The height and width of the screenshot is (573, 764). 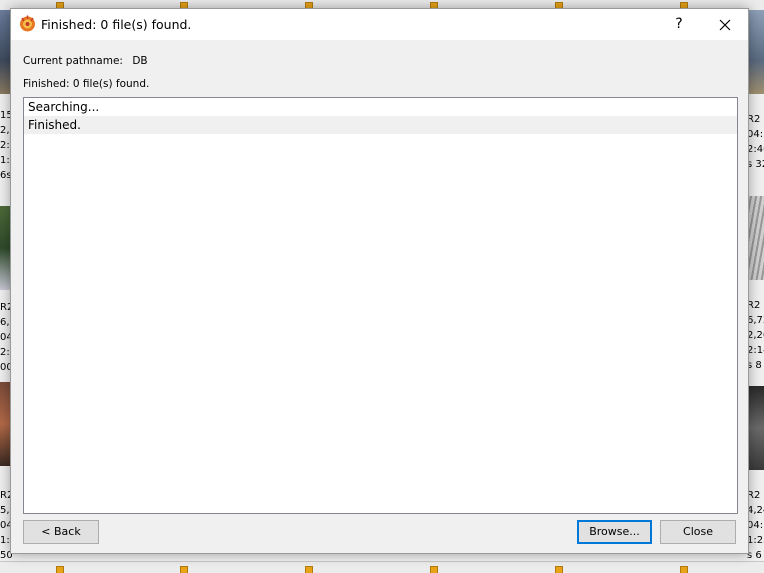 What do you see at coordinates (679, 24) in the screenshot?
I see `help-button: ?` at bounding box center [679, 24].